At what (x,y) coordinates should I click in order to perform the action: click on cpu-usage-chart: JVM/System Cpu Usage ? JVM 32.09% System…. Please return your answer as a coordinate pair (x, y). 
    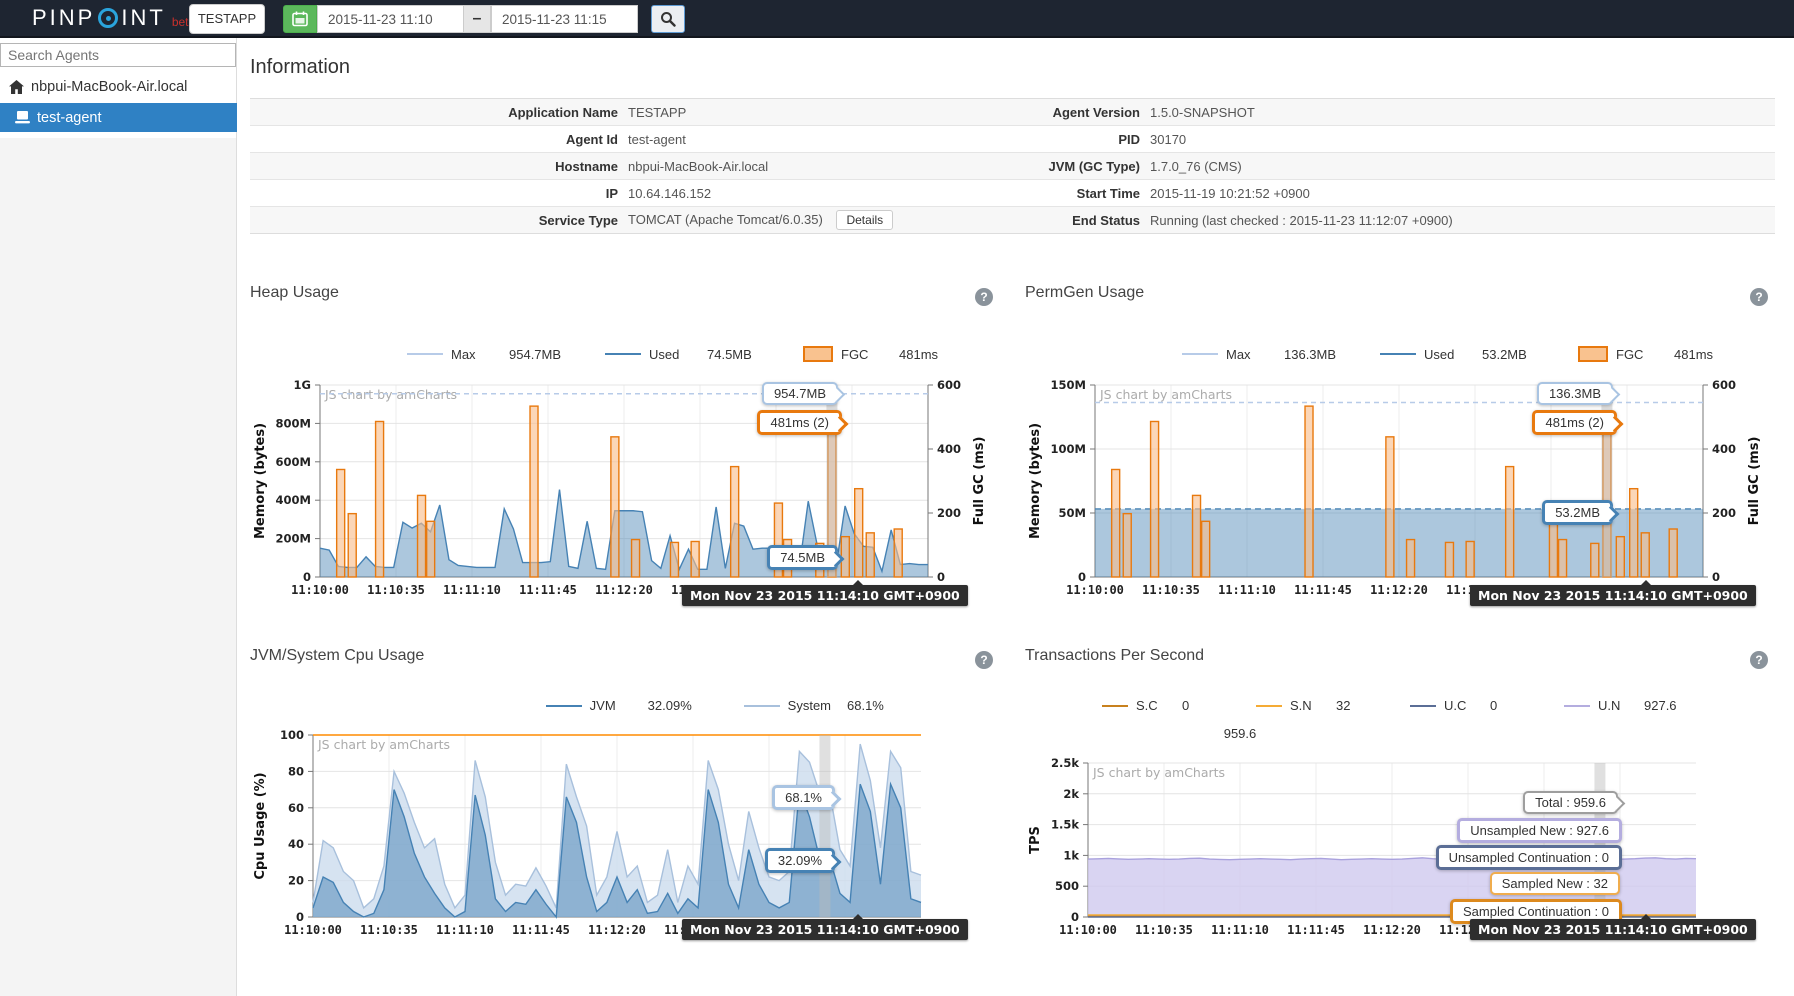
    Looking at the image, I should click on (622, 805).